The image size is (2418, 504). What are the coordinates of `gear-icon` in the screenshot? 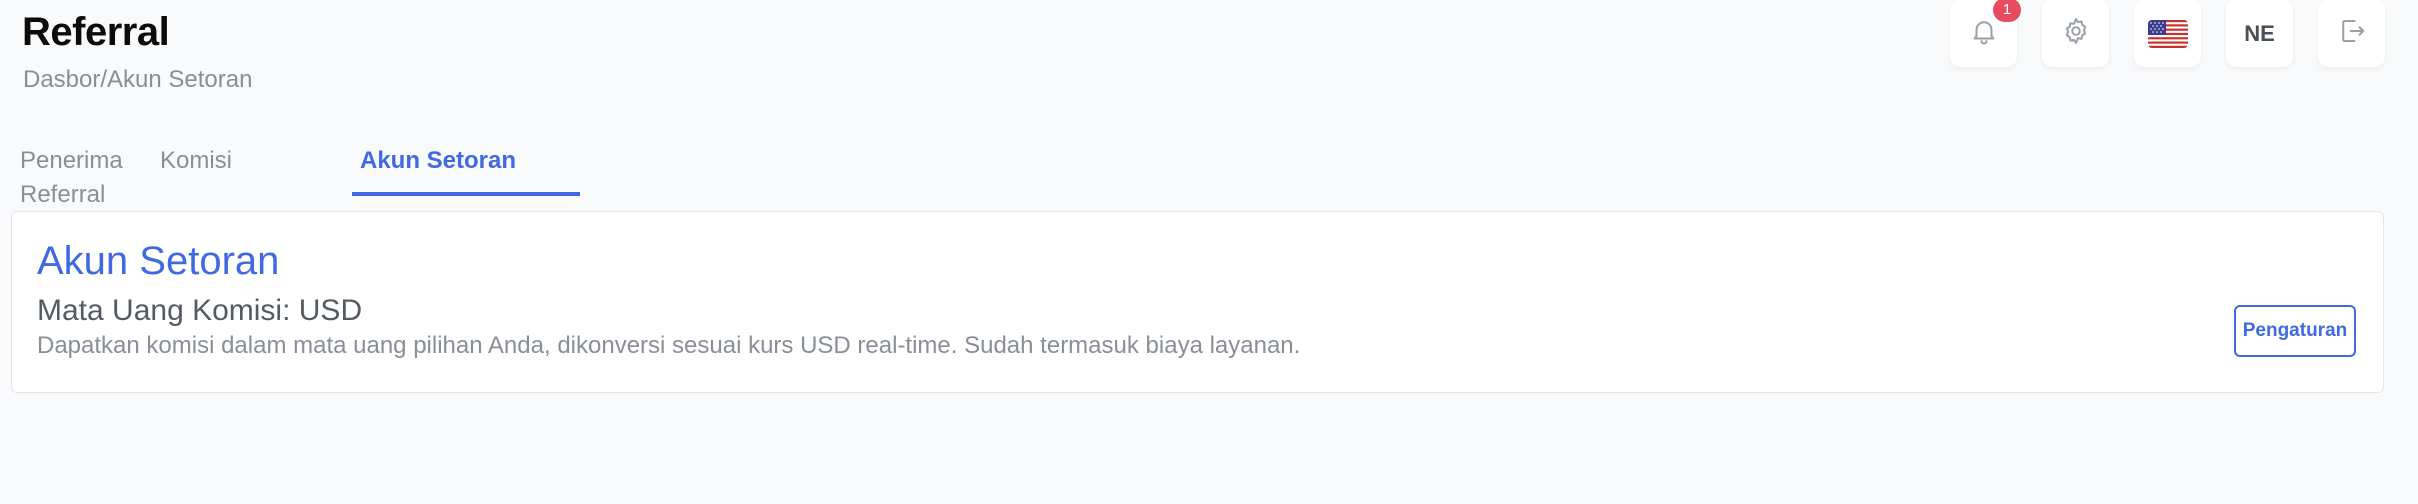 It's located at (2076, 33).